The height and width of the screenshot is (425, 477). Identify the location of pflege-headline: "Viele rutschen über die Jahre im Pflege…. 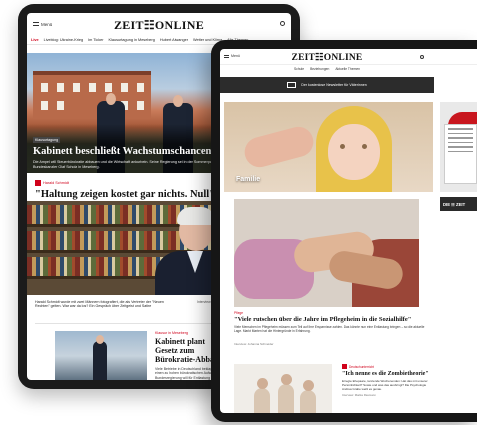
(334, 320).